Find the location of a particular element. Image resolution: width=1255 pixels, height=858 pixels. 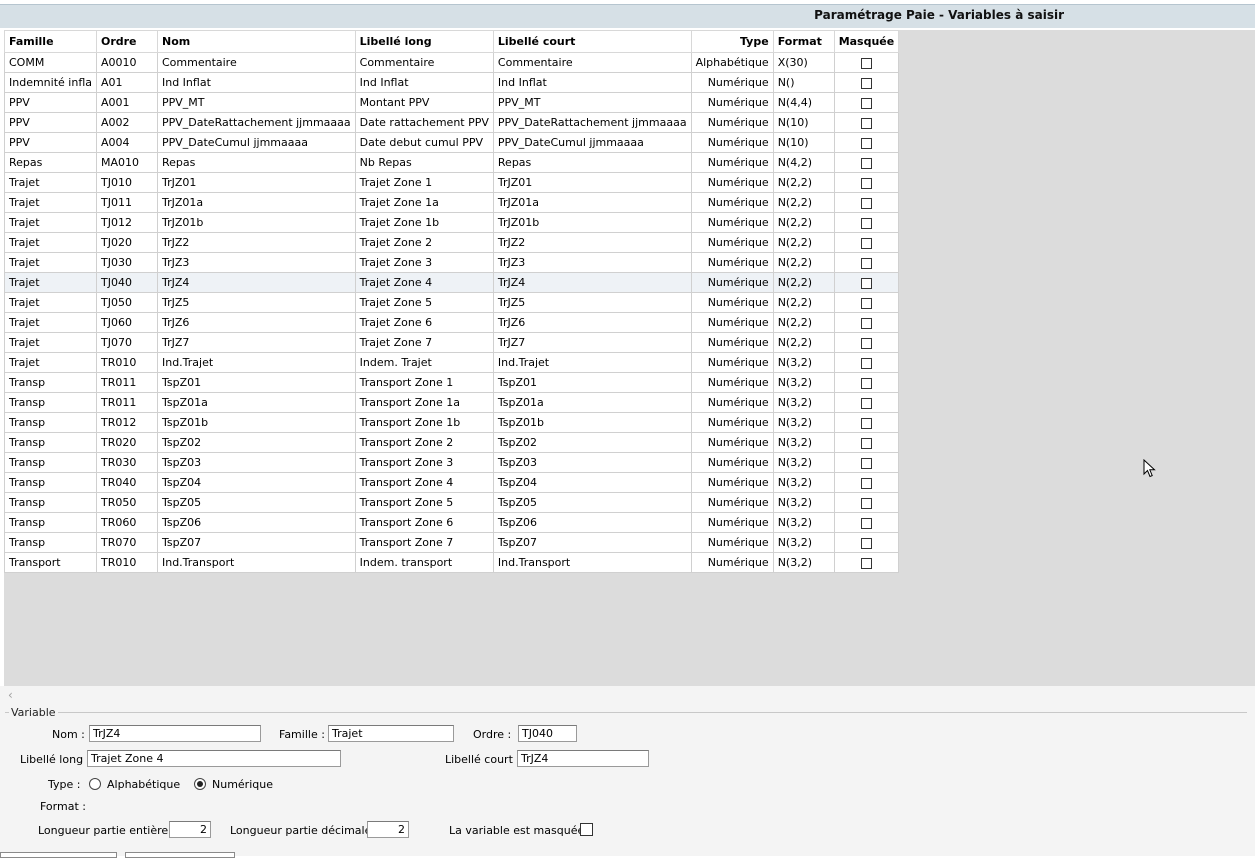

longueur-decimale-field: 2 is located at coordinates (388, 829).